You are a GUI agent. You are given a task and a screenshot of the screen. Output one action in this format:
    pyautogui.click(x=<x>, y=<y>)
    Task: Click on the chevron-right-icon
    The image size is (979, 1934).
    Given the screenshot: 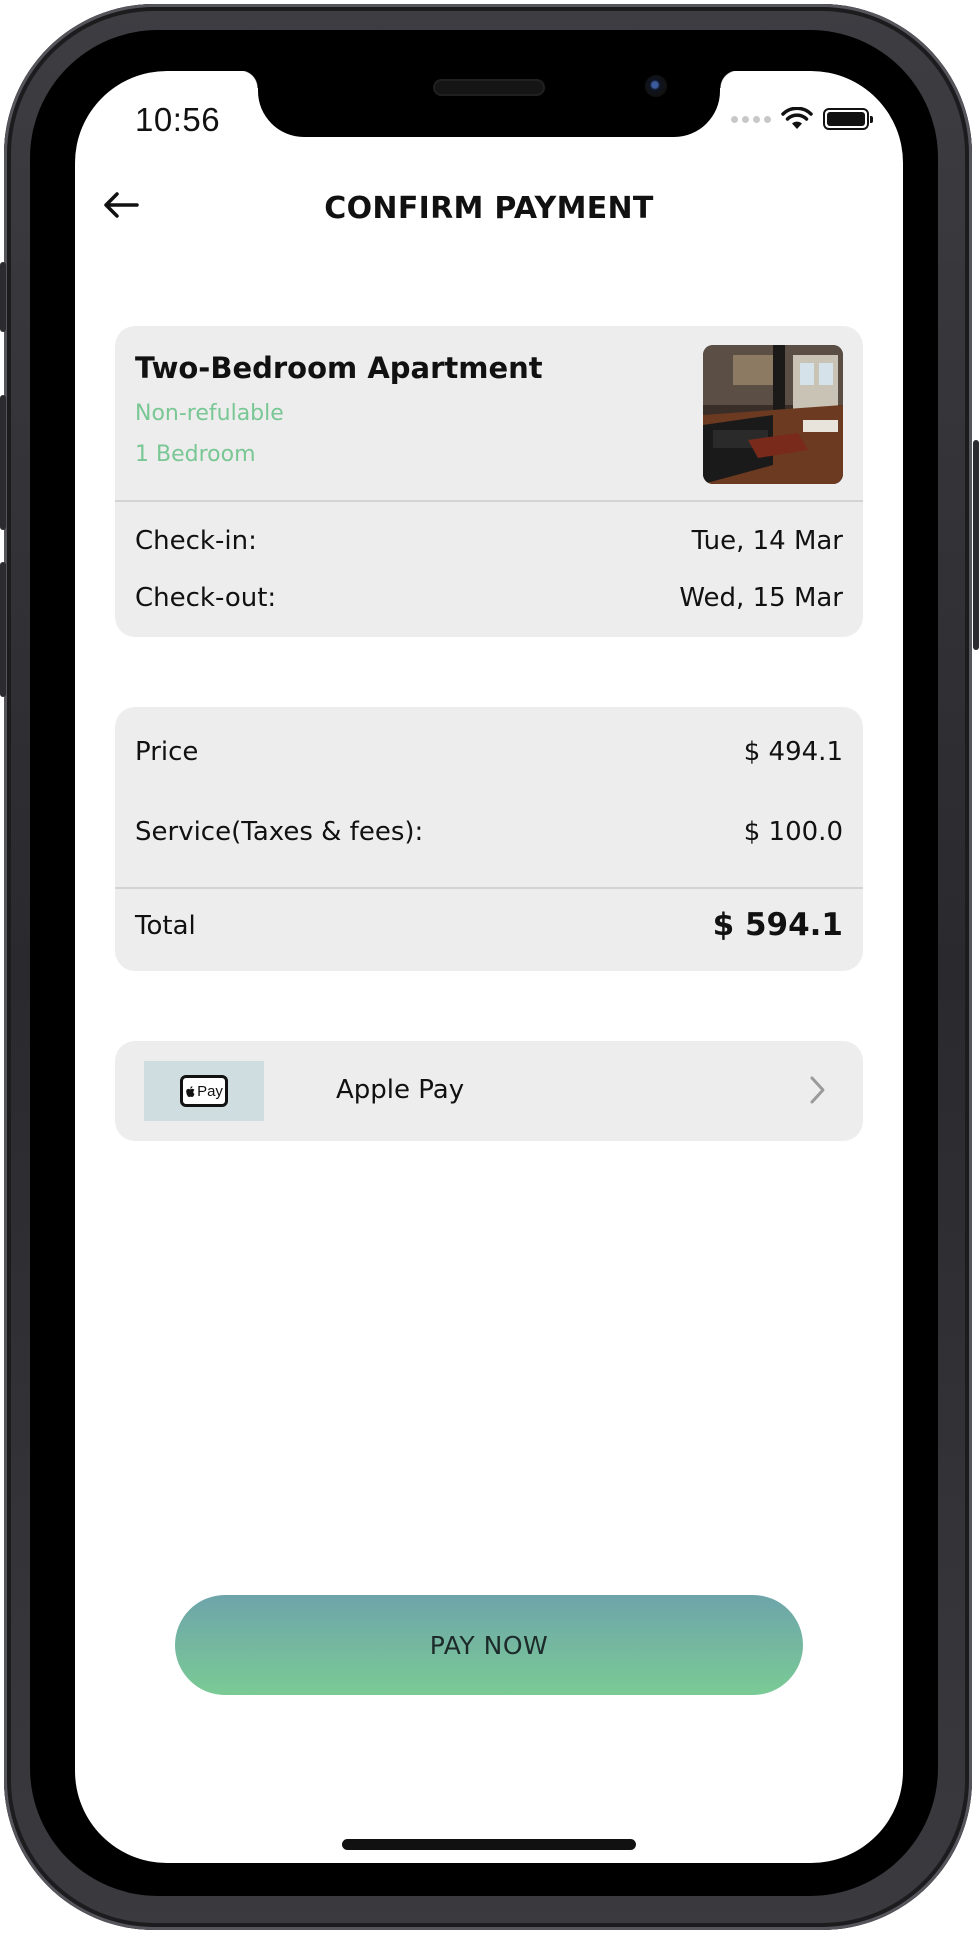 What is the action you would take?
    pyautogui.click(x=817, y=1090)
    